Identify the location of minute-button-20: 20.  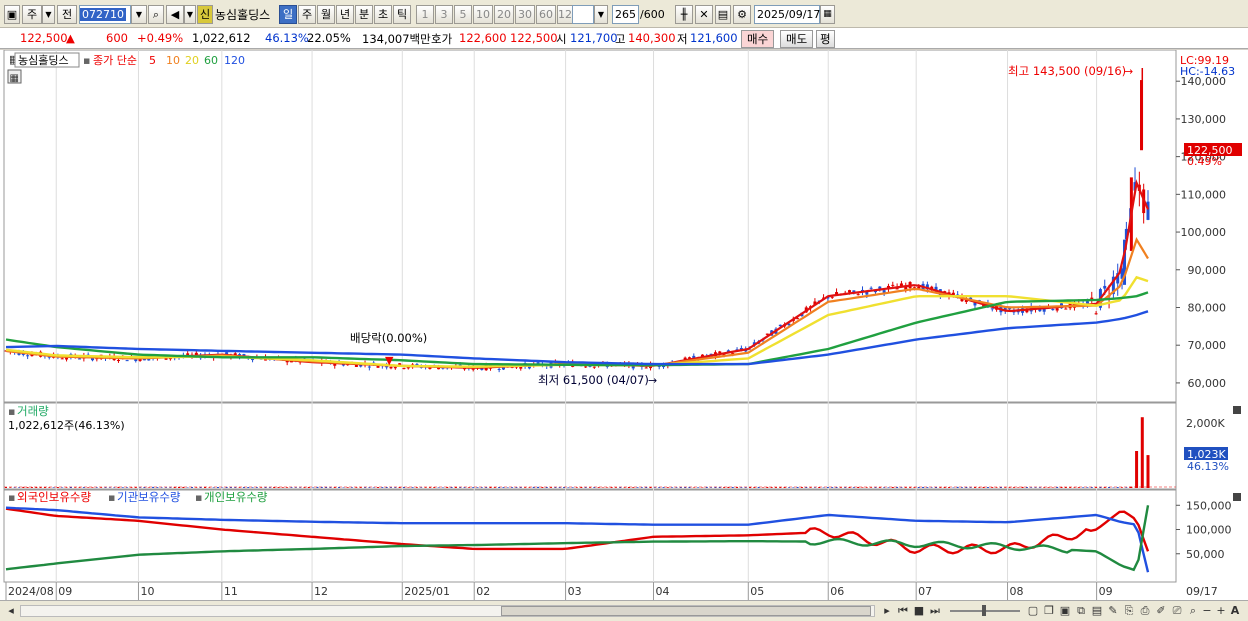
(504, 14).